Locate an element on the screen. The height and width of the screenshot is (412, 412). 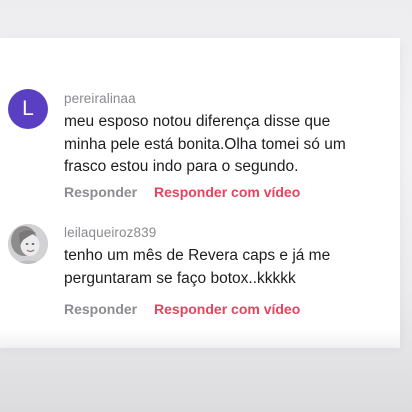
user-avatar is located at coordinates (28, 244).